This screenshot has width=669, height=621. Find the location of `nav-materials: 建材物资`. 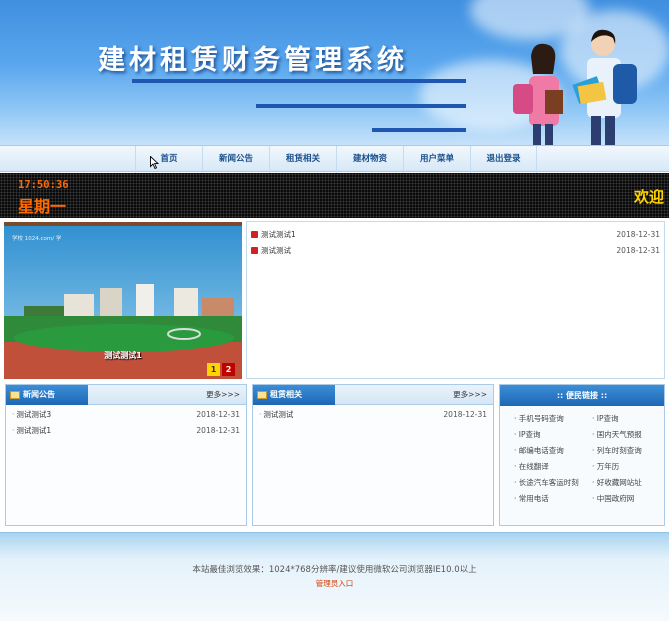

nav-materials: 建材物资 is located at coordinates (369, 159).